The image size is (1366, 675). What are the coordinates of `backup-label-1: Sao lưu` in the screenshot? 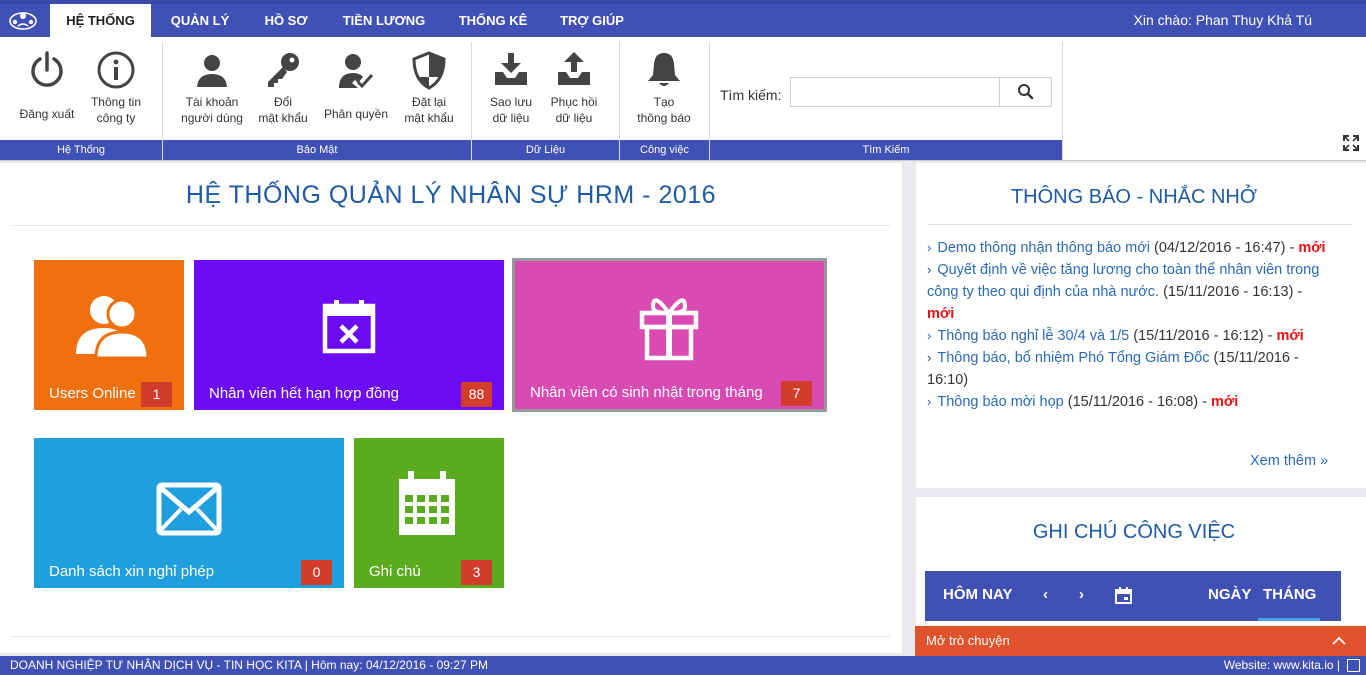 It's located at (511, 102).